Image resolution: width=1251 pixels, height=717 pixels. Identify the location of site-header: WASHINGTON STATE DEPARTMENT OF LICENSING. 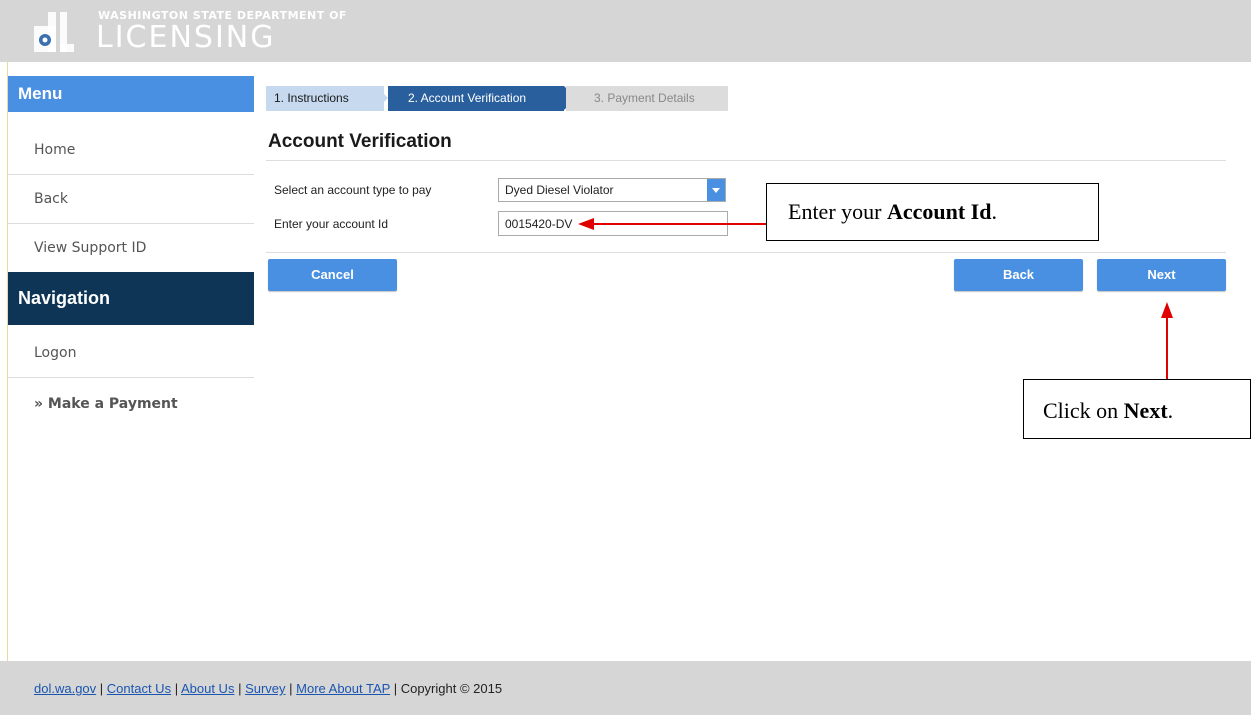
(625, 31).